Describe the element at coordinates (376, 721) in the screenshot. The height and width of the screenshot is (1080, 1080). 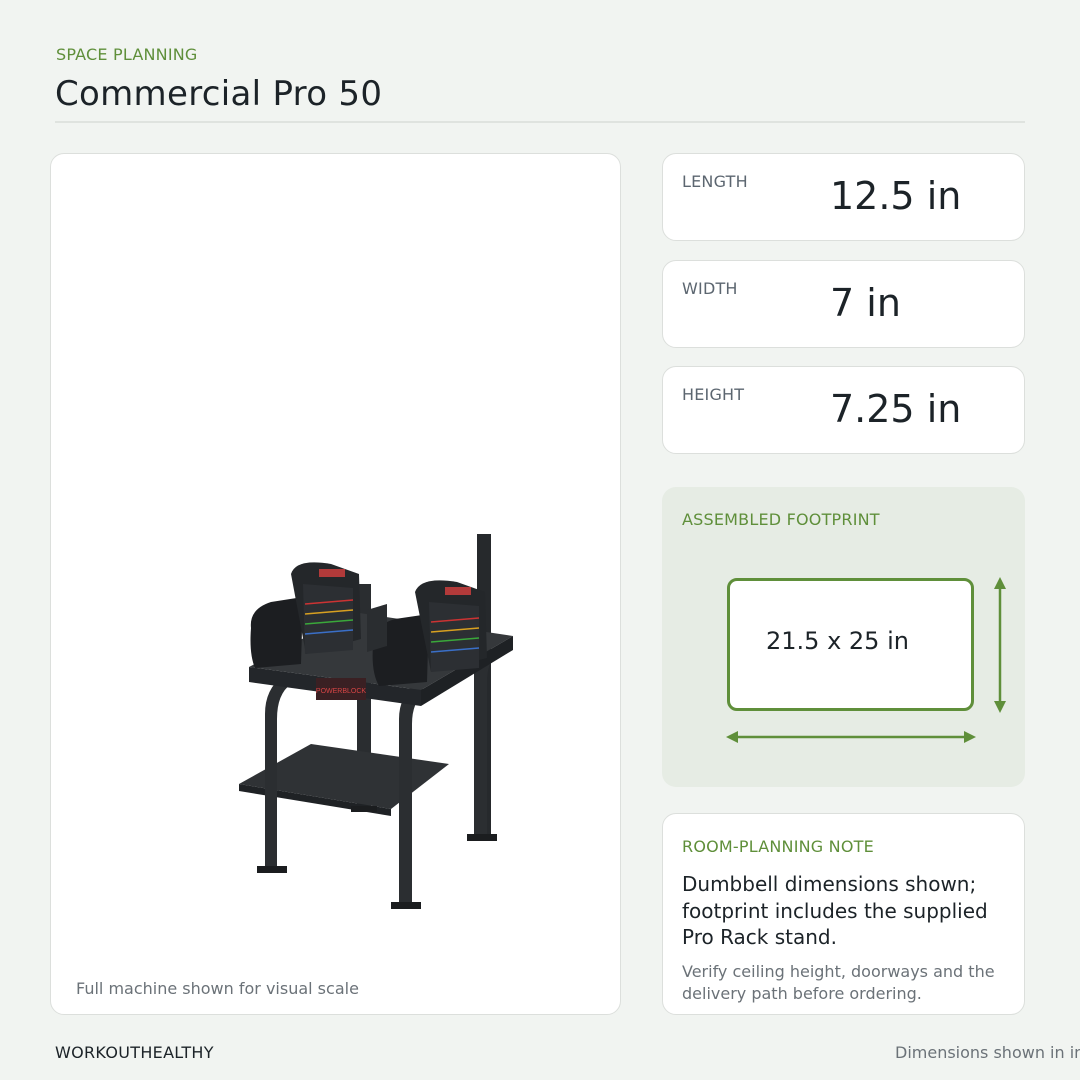
I see `product-image: POWERBLOCK` at that location.